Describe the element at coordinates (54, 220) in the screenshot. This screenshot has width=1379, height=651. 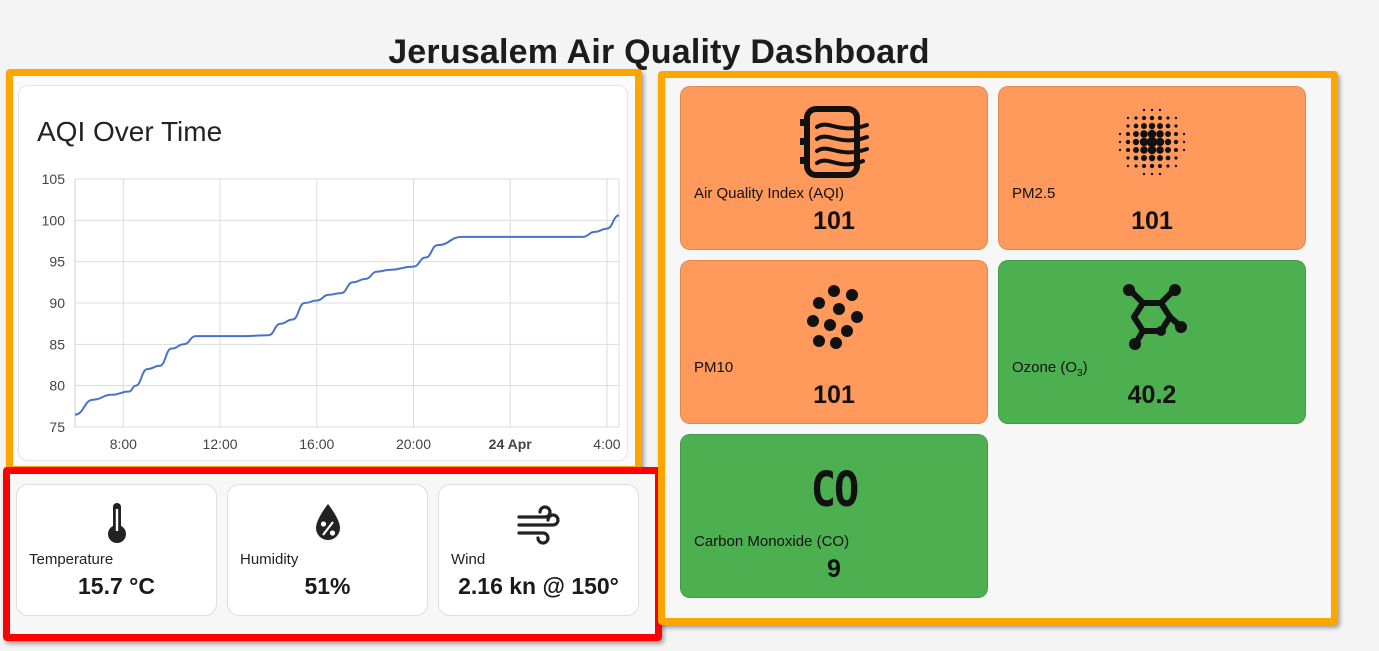
I see `y-tick-label: 100` at that location.